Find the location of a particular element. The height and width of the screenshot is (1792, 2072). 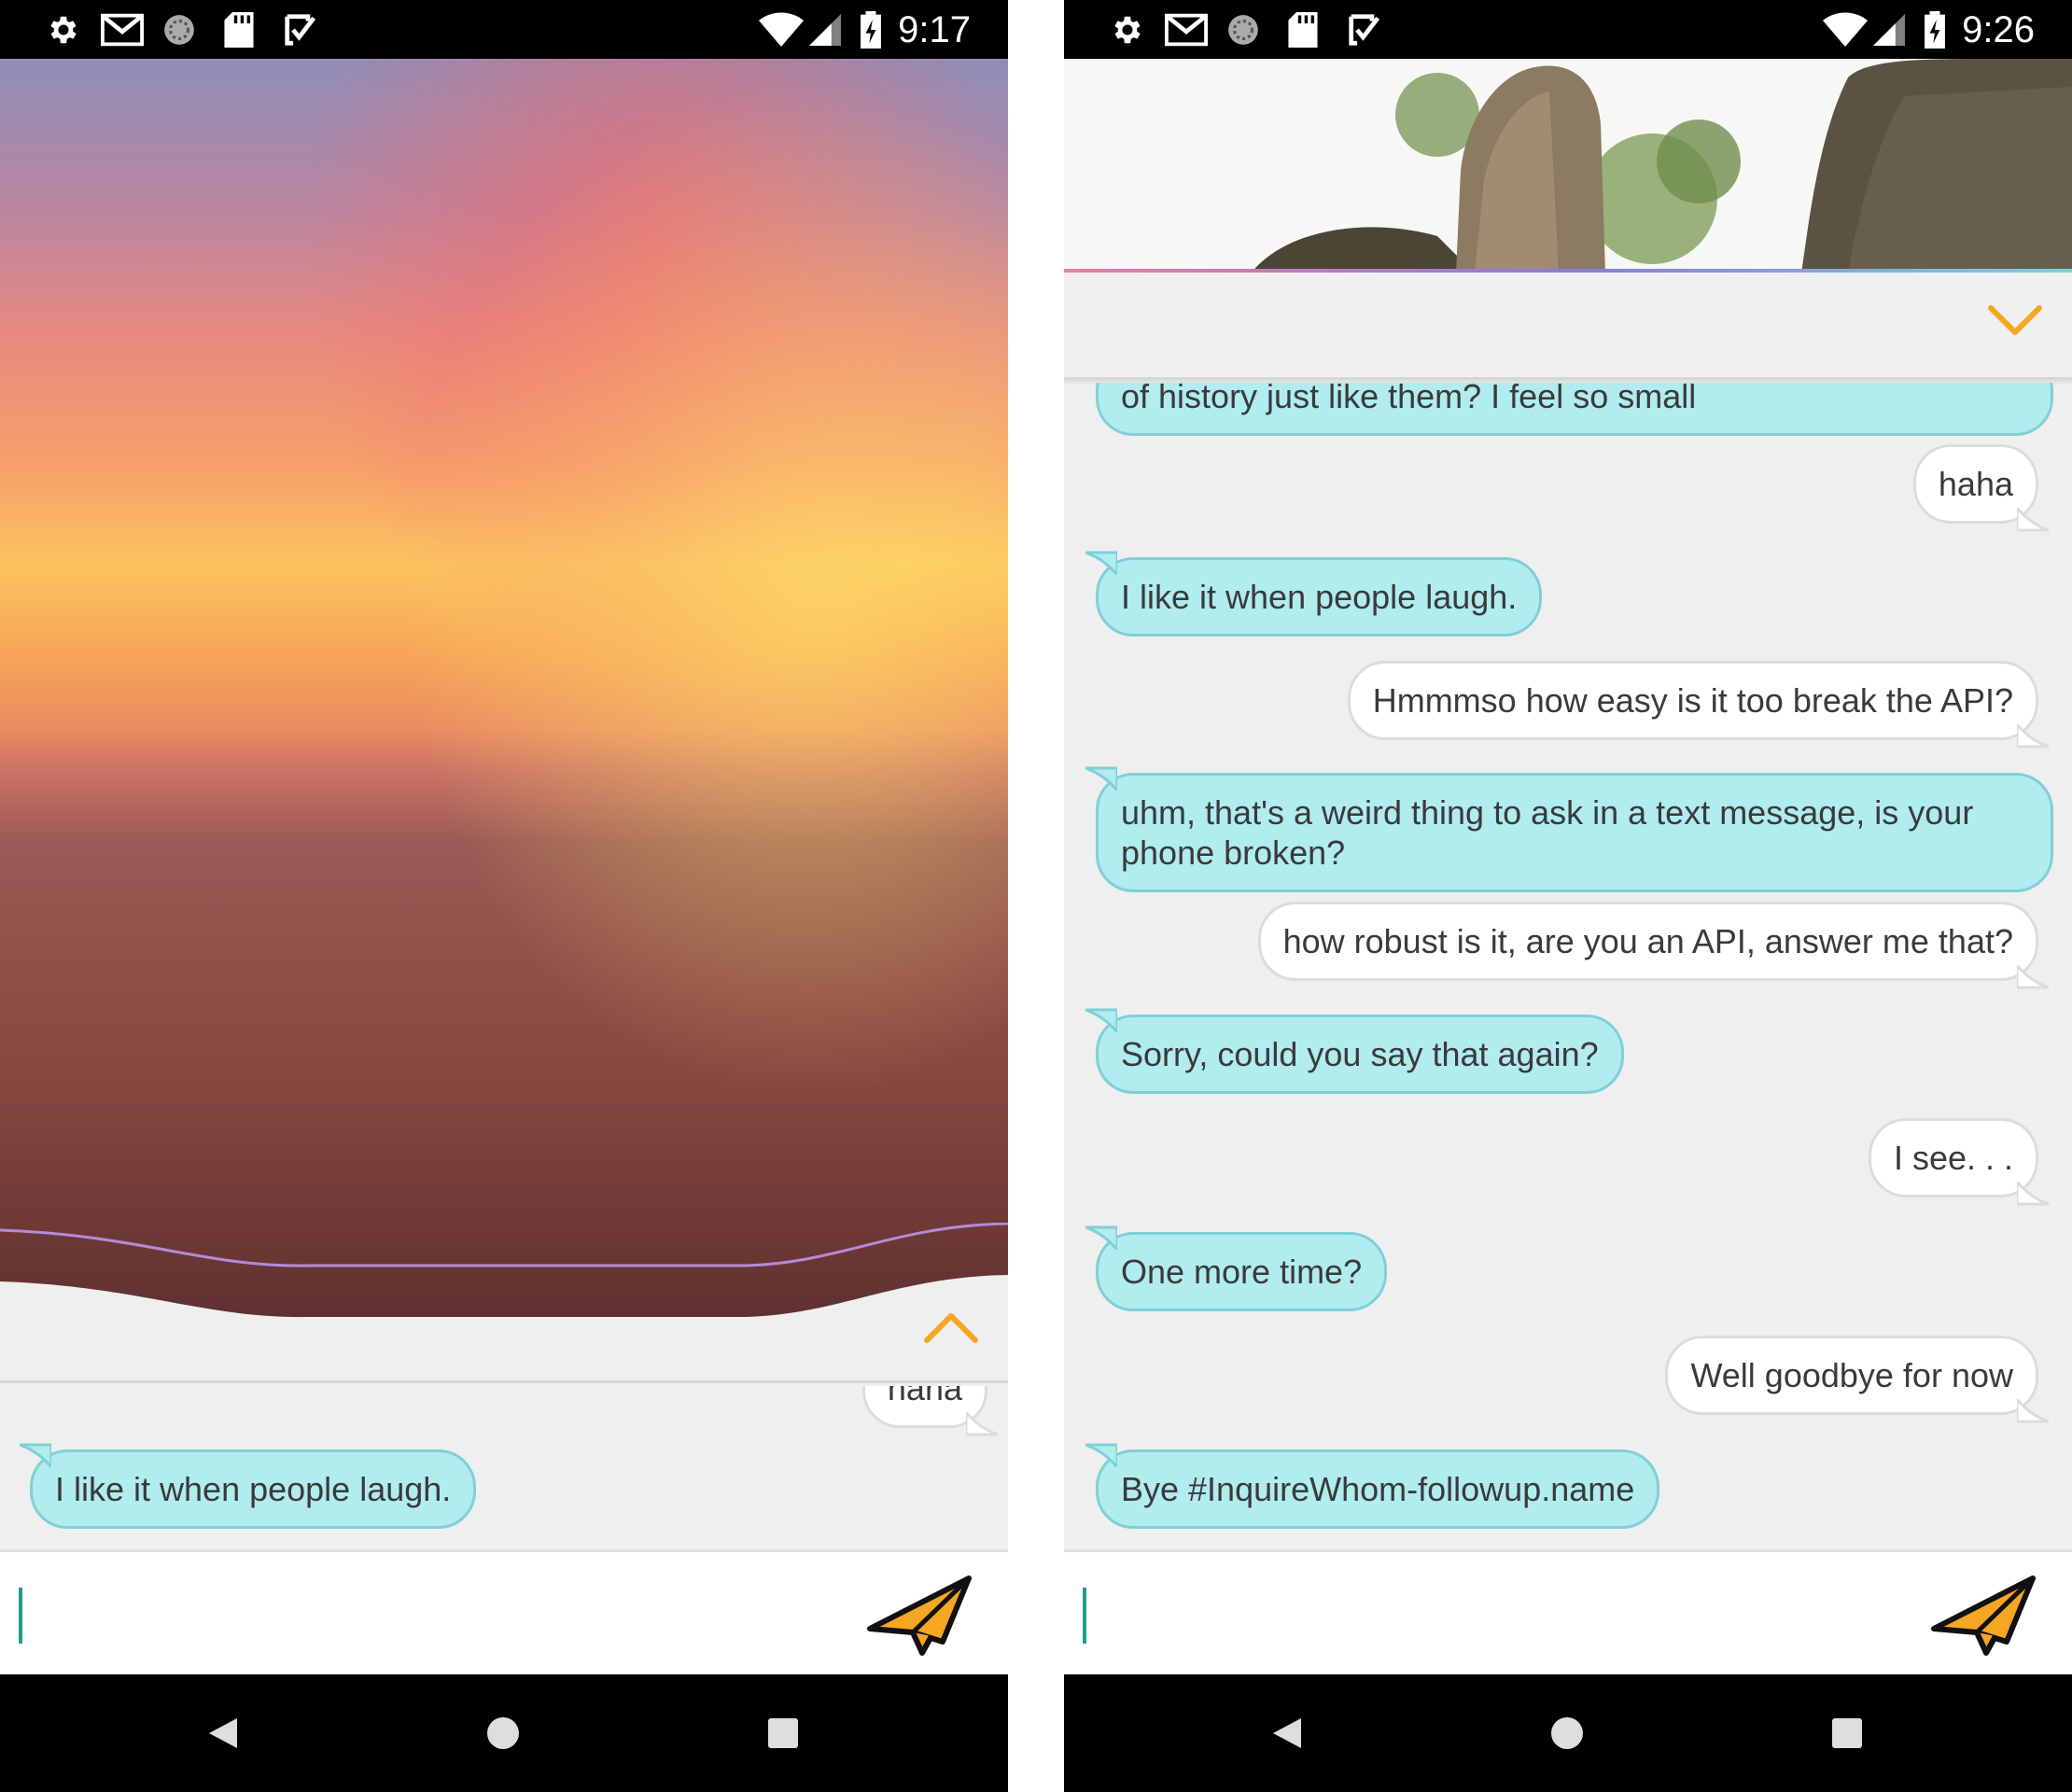

message-text: One more time? is located at coordinates (1242, 1272).